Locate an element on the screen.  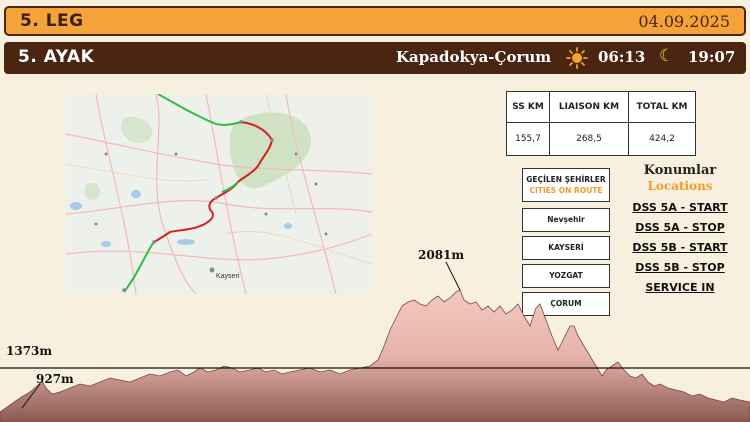
city-item: YOZGAT is located at coordinates (566, 276).